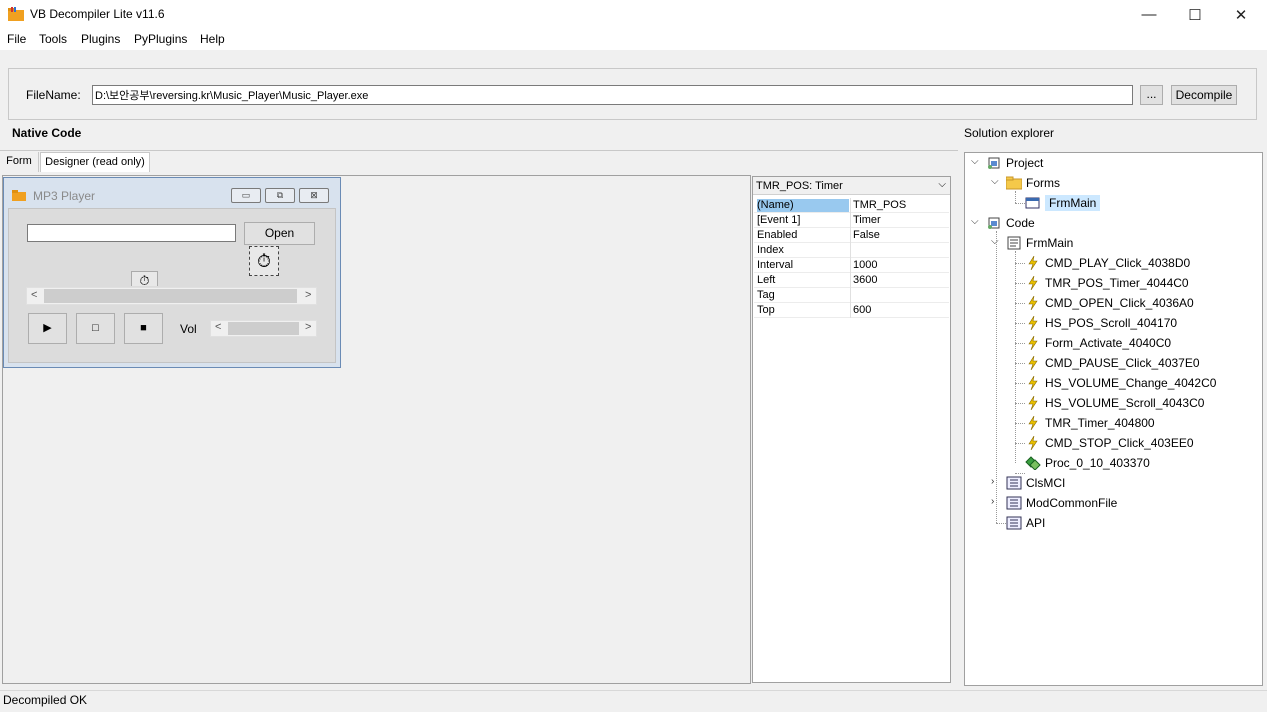 This screenshot has width=1267, height=712. Describe the element at coordinates (1090, 423) in the screenshot. I see `tree-item-procedure: TMR_Timer_404800` at that location.